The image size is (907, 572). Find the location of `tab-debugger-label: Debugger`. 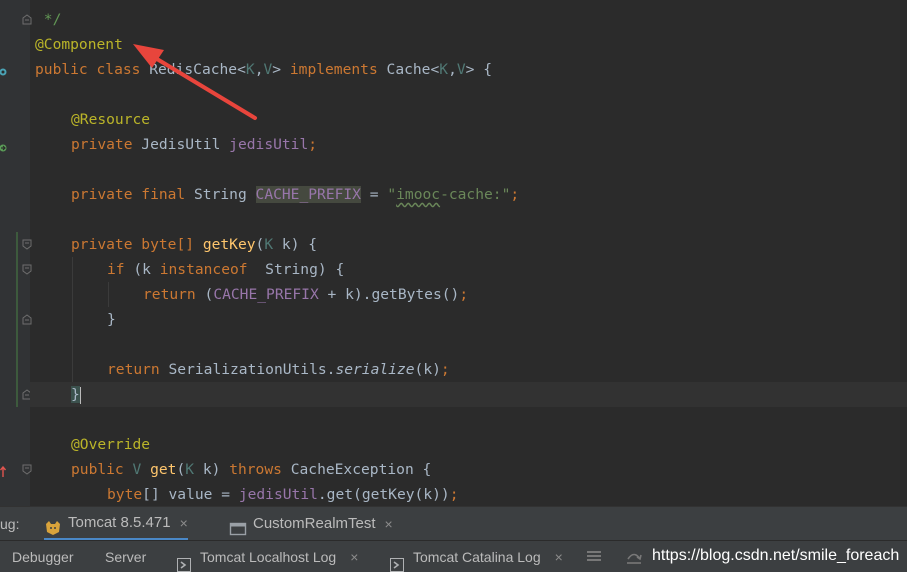

tab-debugger-label: Debugger is located at coordinates (43, 557).